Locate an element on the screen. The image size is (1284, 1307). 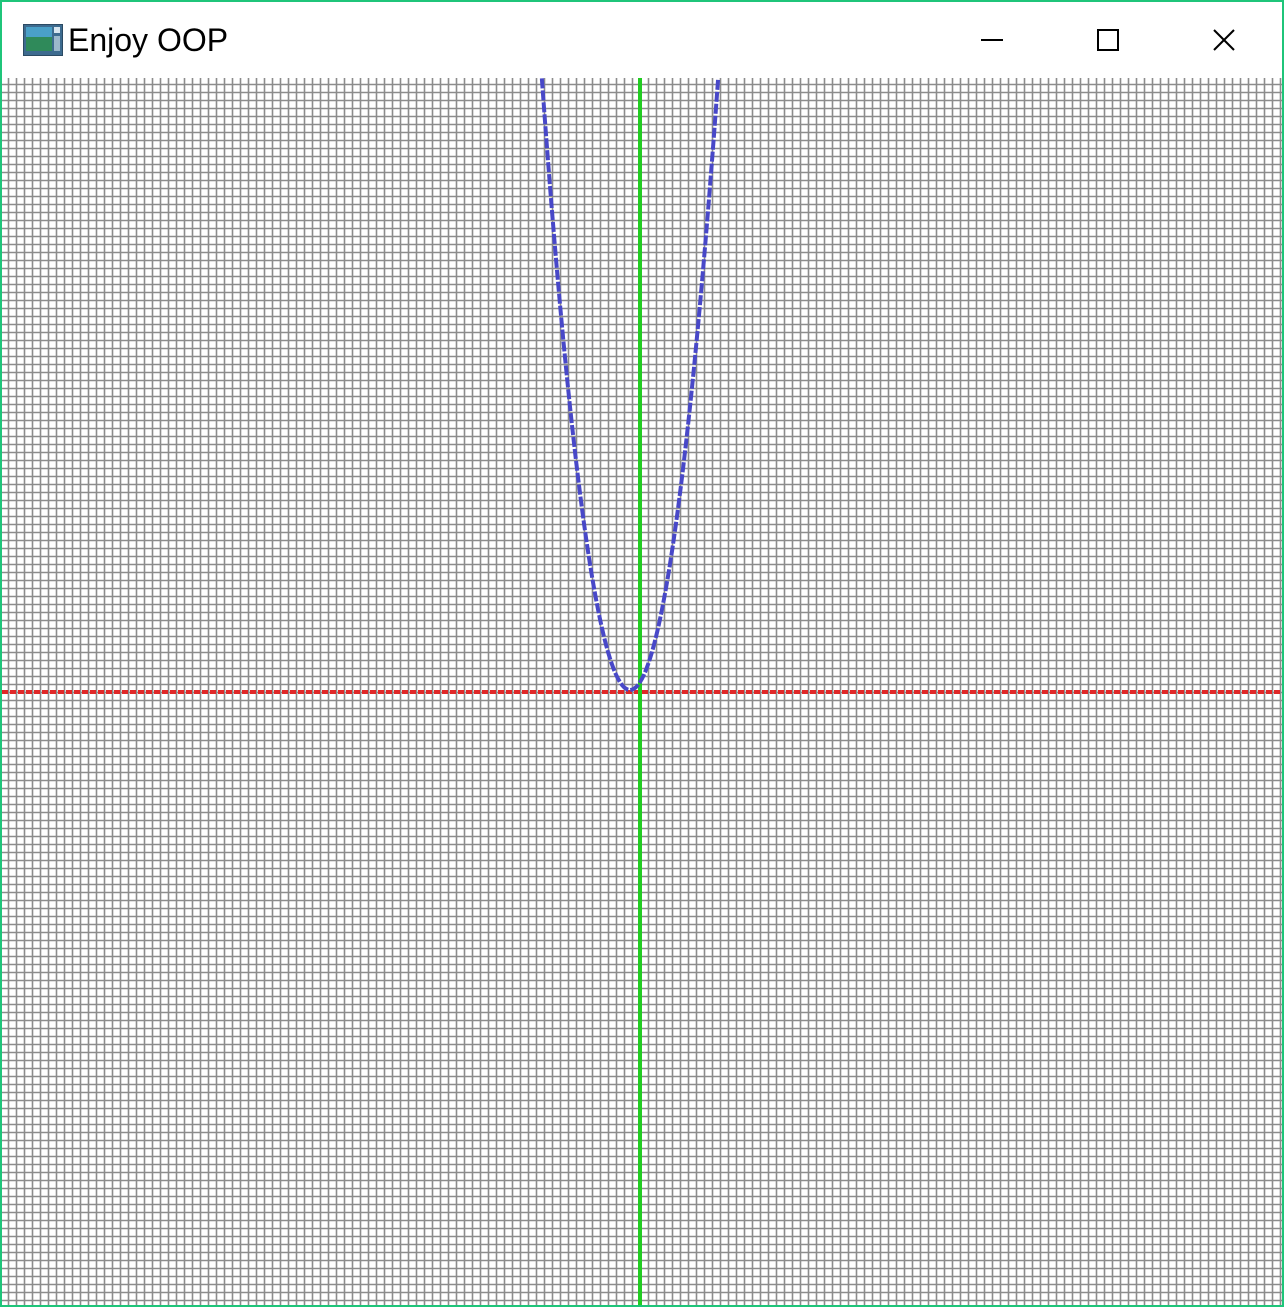
close-icon is located at coordinates (1224, 40).